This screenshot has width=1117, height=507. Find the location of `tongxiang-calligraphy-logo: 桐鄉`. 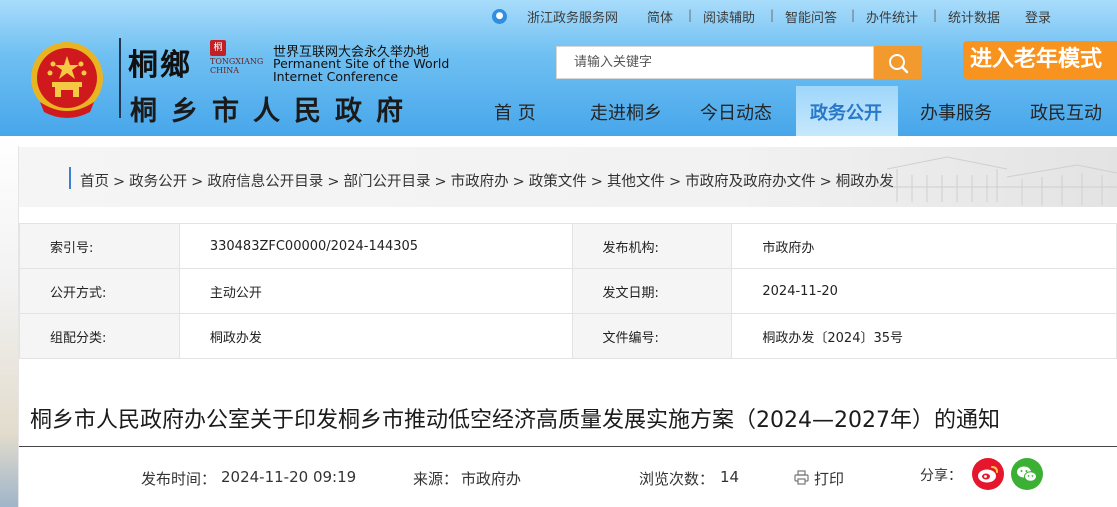

tongxiang-calligraphy-logo: 桐鄉 is located at coordinates (160, 65).